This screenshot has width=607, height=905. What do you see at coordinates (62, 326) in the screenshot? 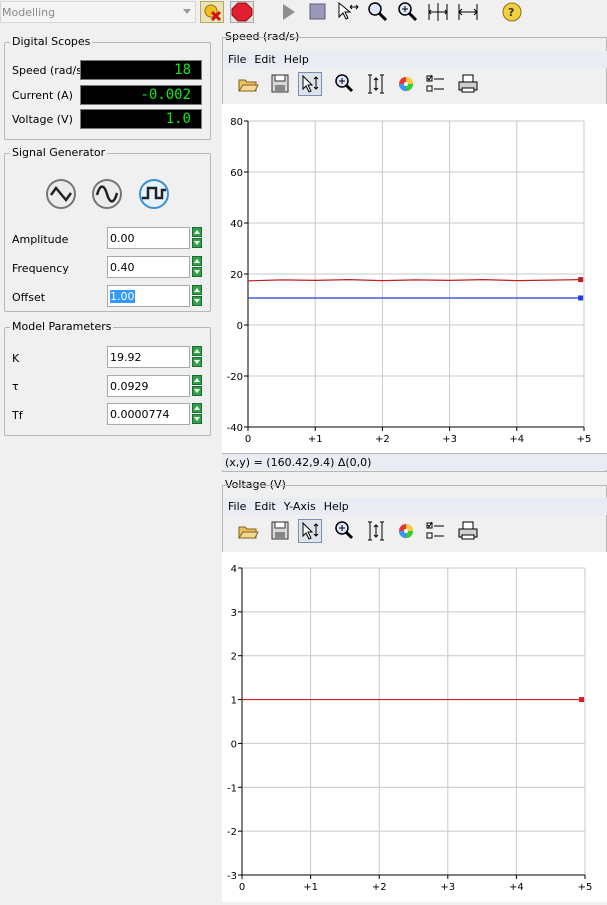
I see `model-parameters-title: Model Parameters` at bounding box center [62, 326].